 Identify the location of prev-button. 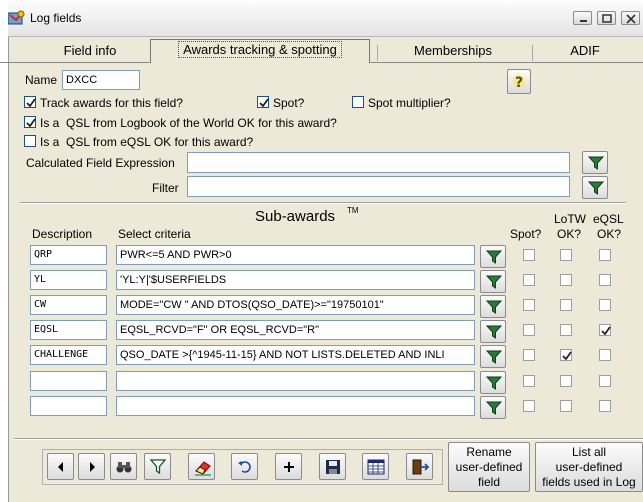
(60, 466).